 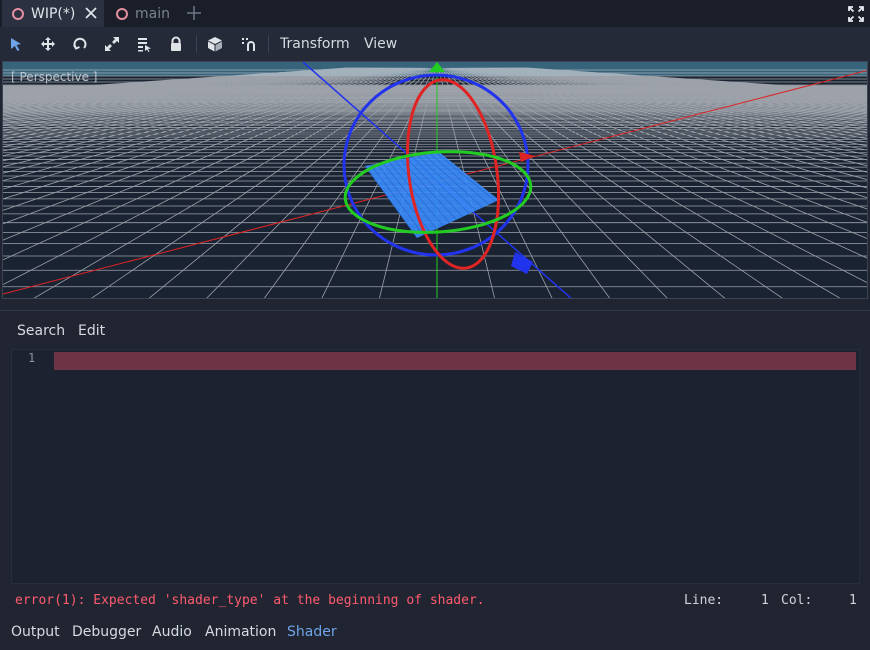 I want to click on lock-icon, so click(x=176, y=44).